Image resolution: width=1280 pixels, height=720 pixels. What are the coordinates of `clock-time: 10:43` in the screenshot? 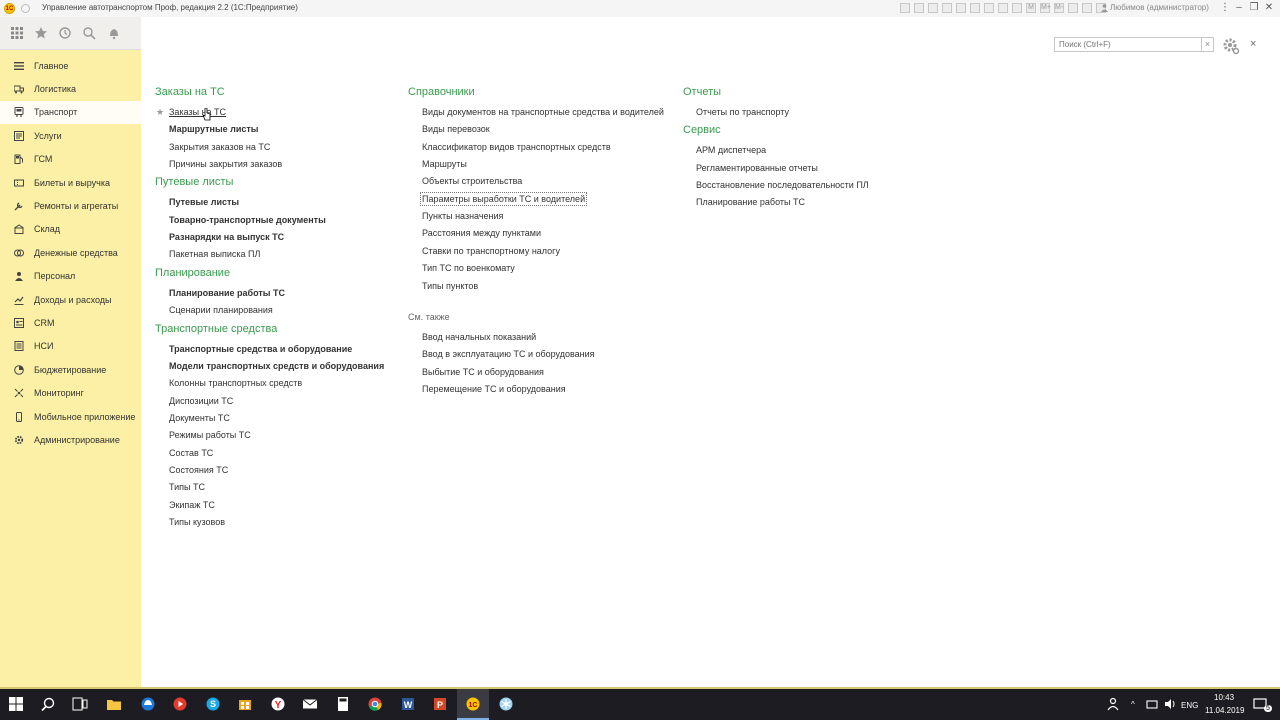 It's located at (1224, 697).